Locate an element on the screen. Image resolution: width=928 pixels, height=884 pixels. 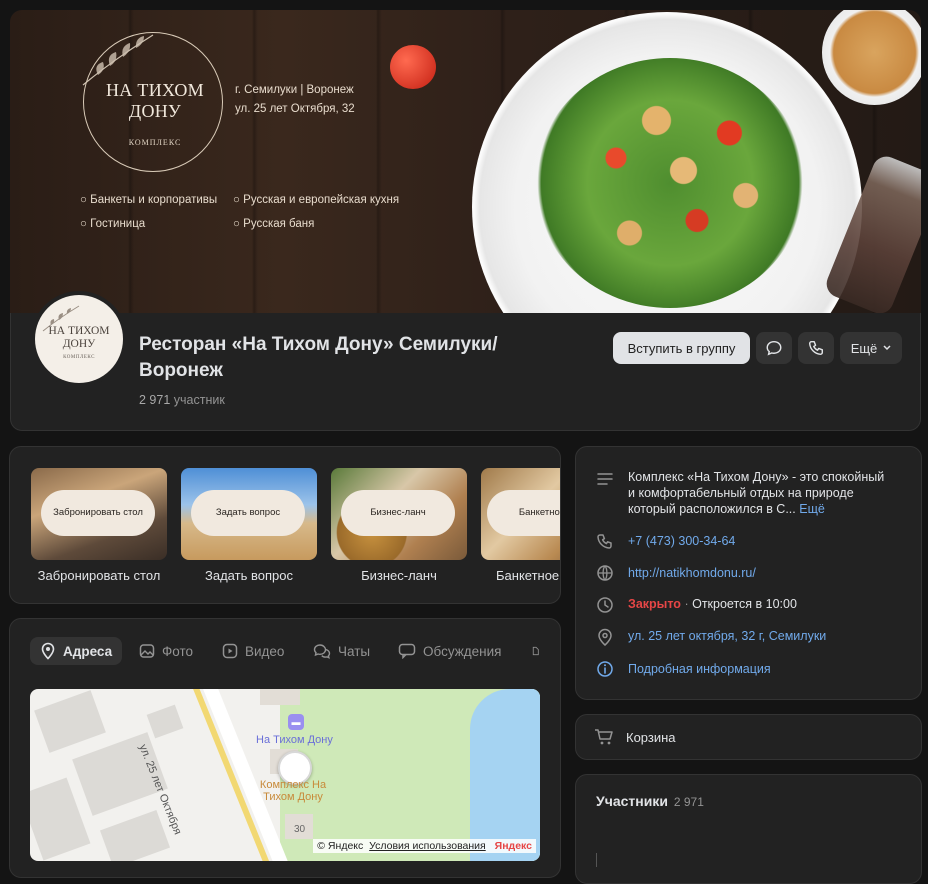
action-pill: Бизнес-ланч is located at coordinates (398, 513).